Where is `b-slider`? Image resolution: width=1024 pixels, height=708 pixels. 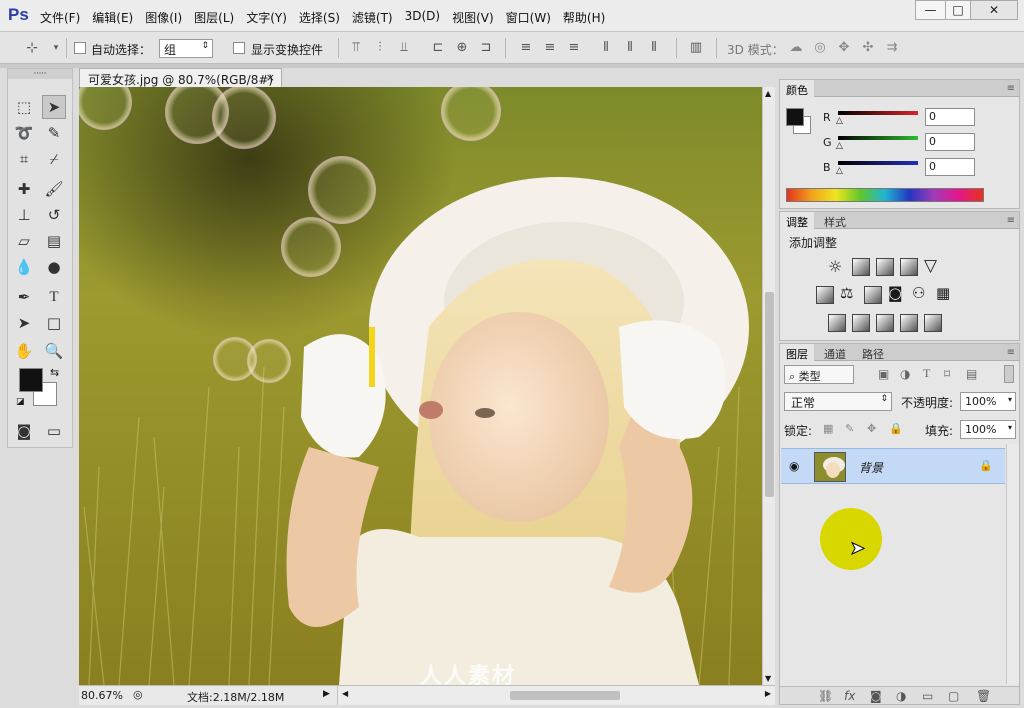 b-slider is located at coordinates (878, 163).